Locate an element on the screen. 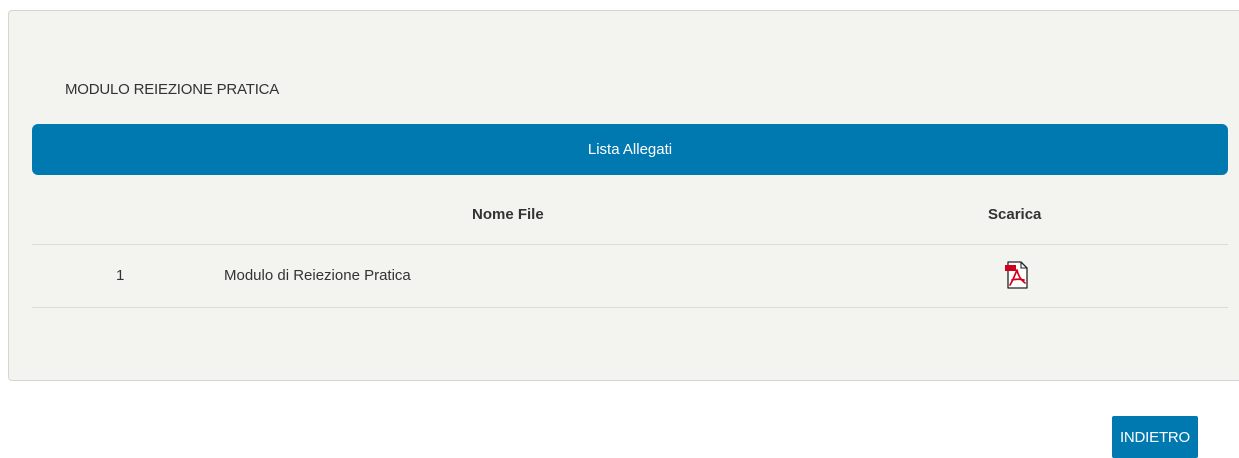 The width and height of the screenshot is (1239, 458). pdf-file-icon is located at coordinates (1016, 275).